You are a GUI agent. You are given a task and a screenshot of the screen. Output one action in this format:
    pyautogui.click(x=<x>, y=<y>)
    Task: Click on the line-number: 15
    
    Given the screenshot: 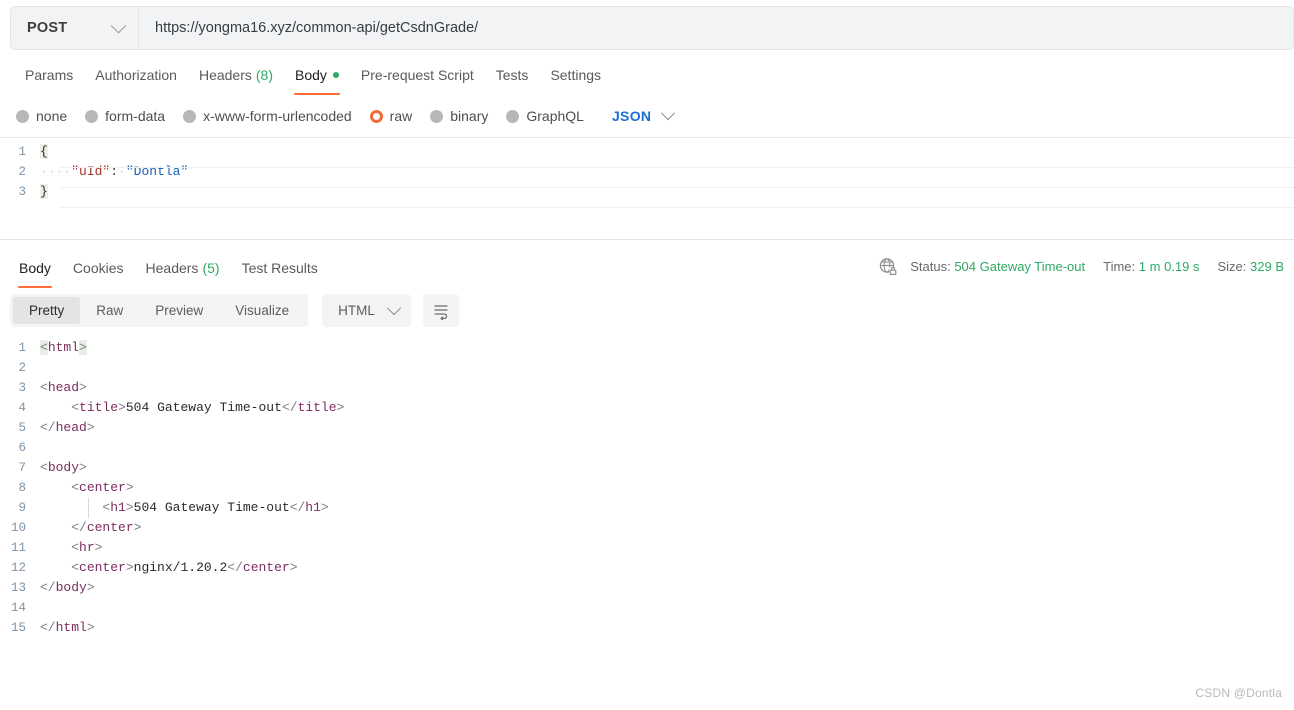 What is the action you would take?
    pyautogui.click(x=18, y=628)
    